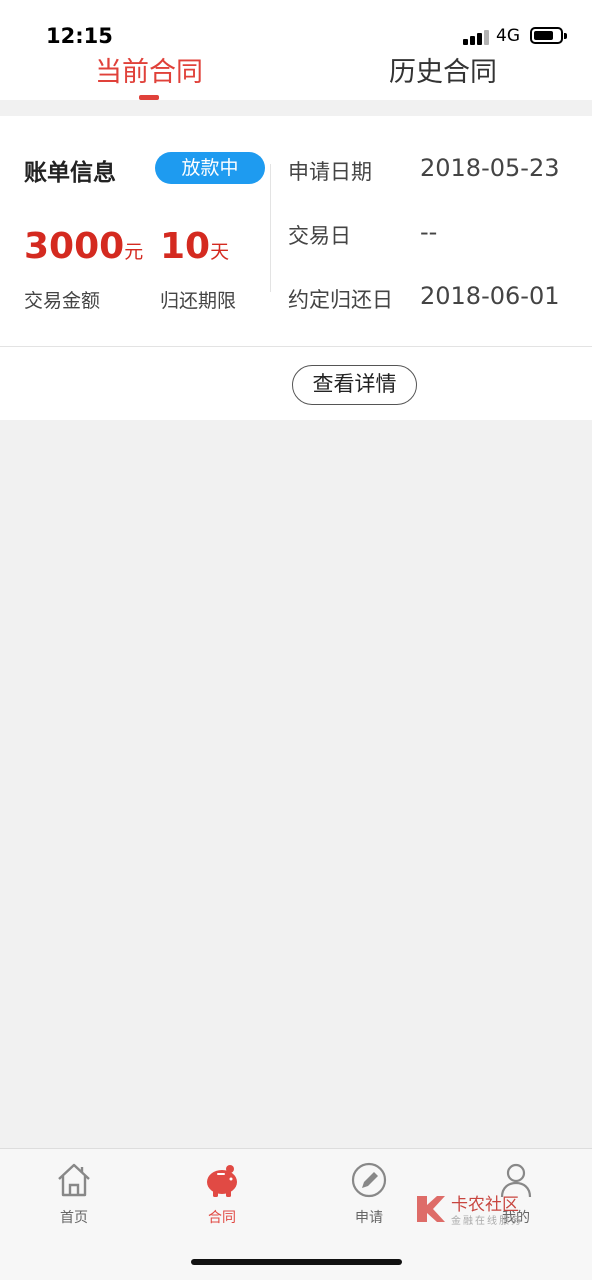 The width and height of the screenshot is (592, 1280). I want to click on view-details-button: 查看详情, so click(354, 385).